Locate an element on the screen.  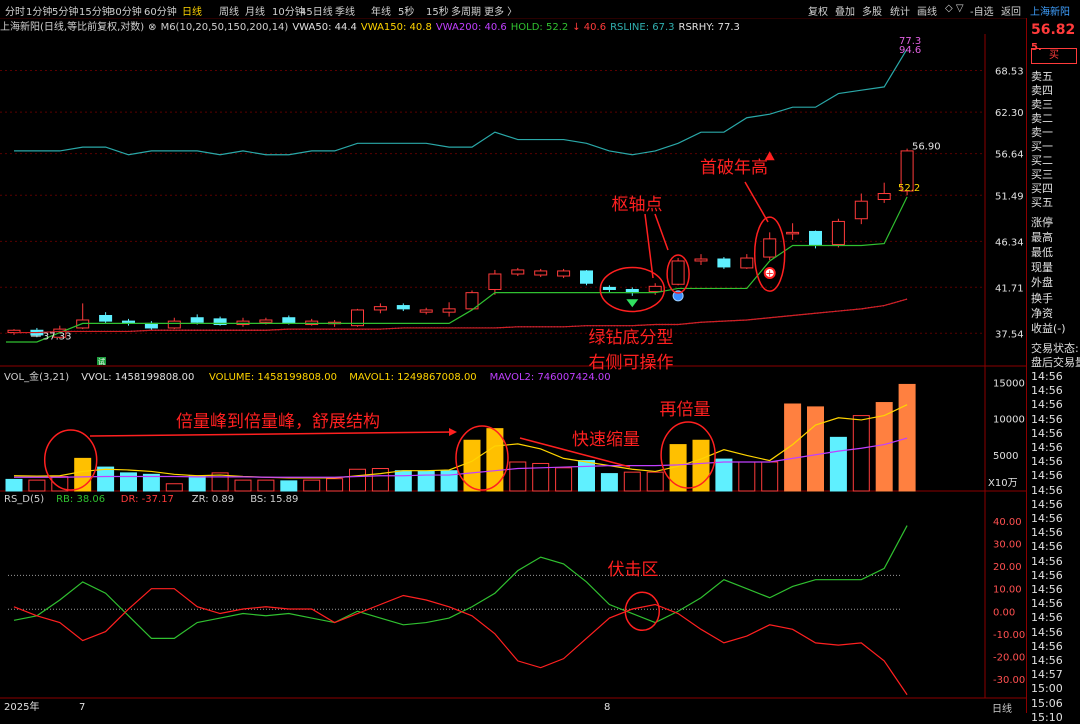
stat-label: 涨停 is located at coordinates (1042, 222).